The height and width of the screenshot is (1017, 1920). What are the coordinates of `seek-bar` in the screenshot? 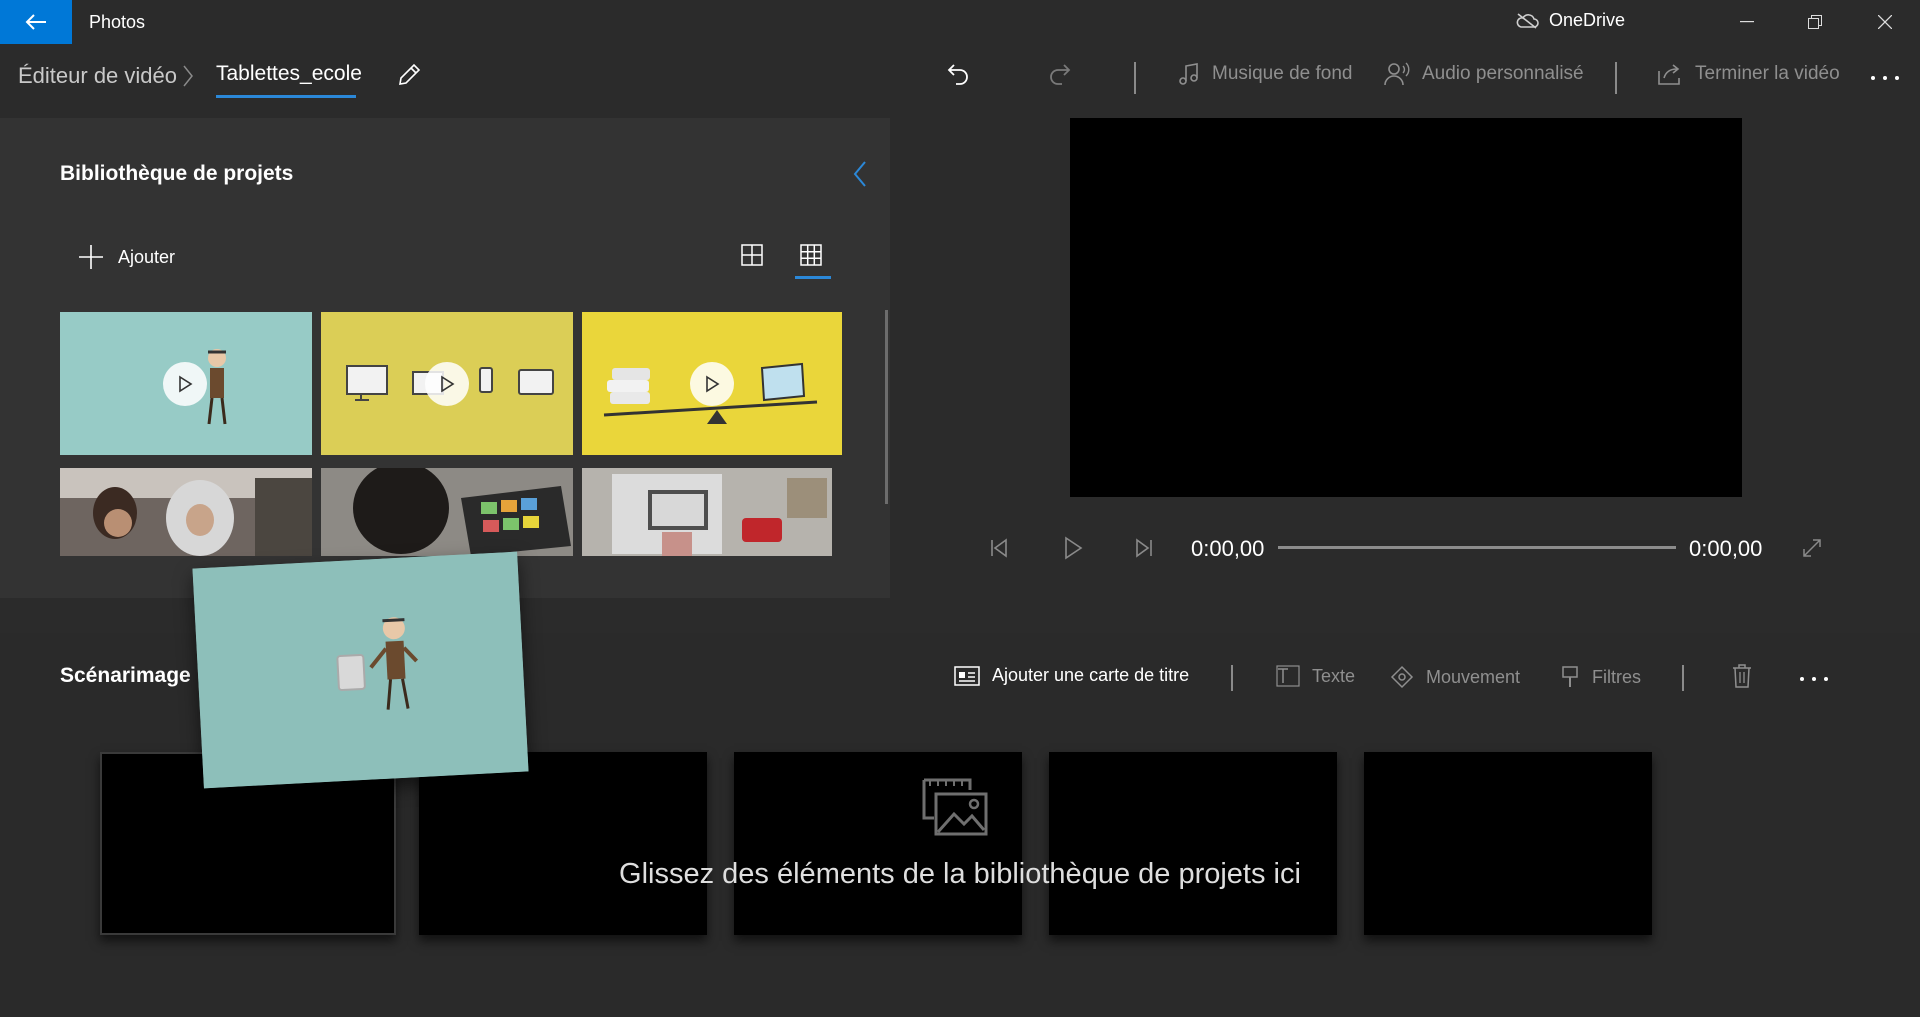 It's located at (1477, 547).